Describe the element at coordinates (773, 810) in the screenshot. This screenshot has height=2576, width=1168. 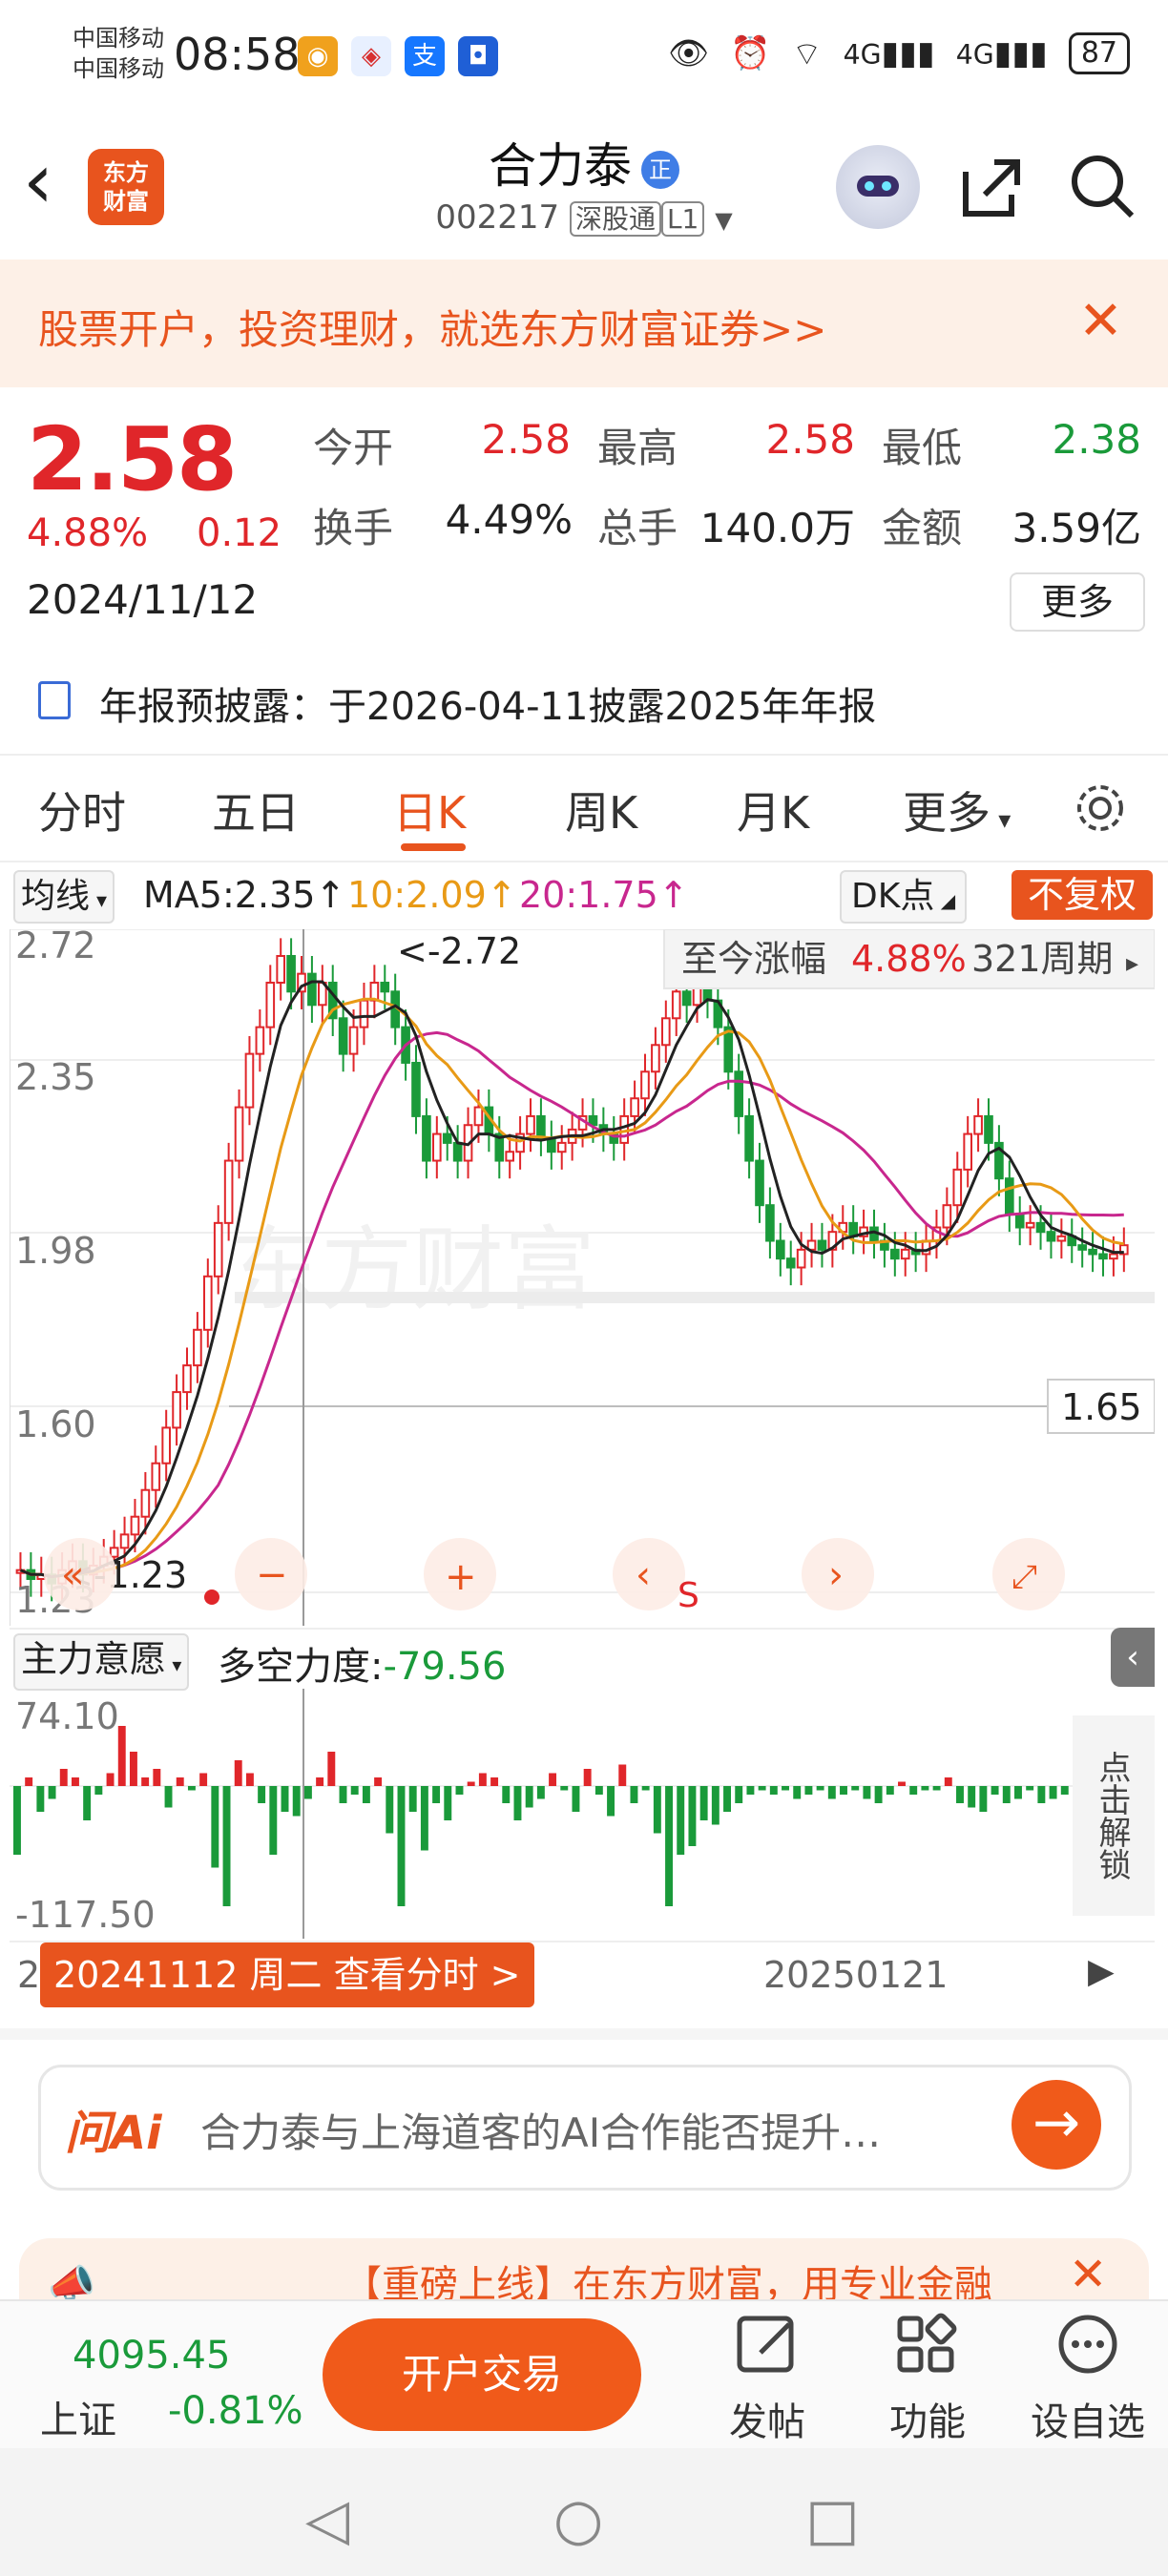
I see `tab-monthly-k: 月K` at that location.